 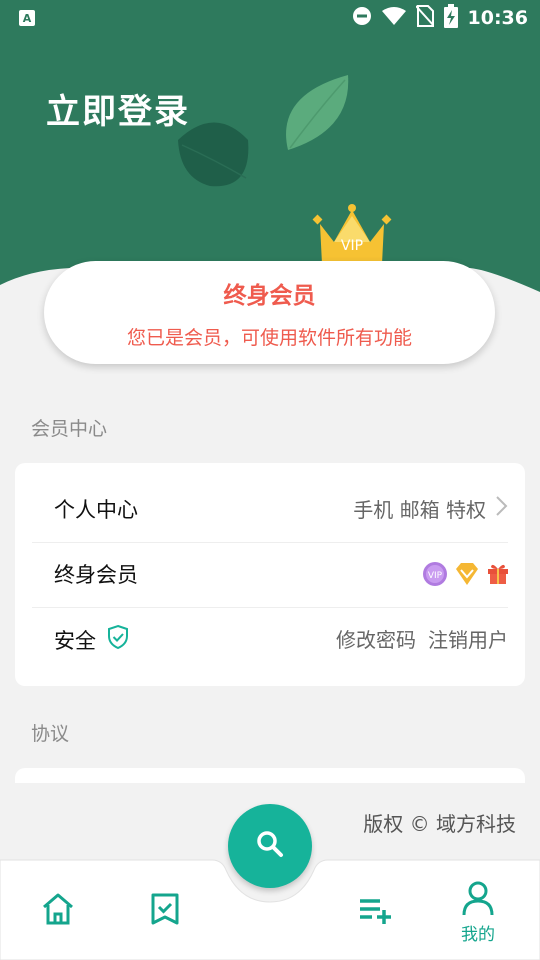 I want to click on delete-account-link: 注销用户, so click(x=468, y=638).